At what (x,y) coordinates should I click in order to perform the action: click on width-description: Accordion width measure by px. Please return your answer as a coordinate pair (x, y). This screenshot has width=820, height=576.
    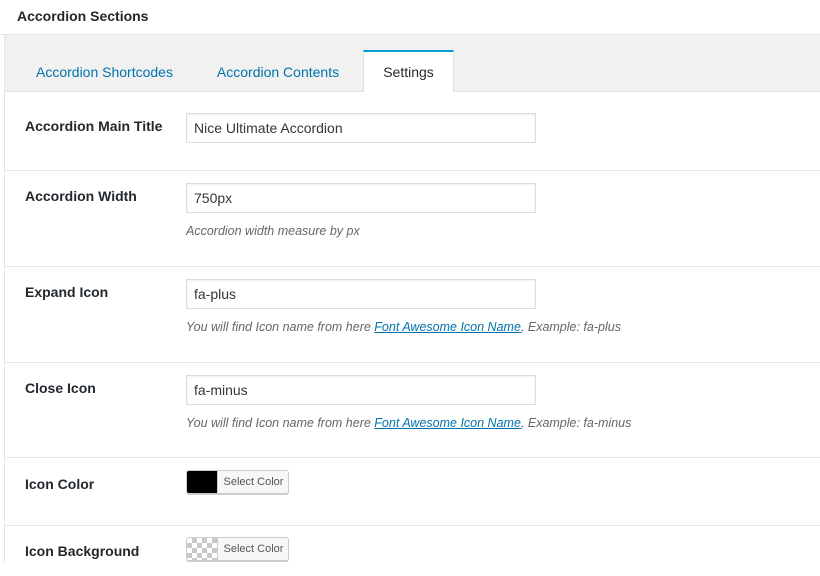
    Looking at the image, I should click on (273, 231).